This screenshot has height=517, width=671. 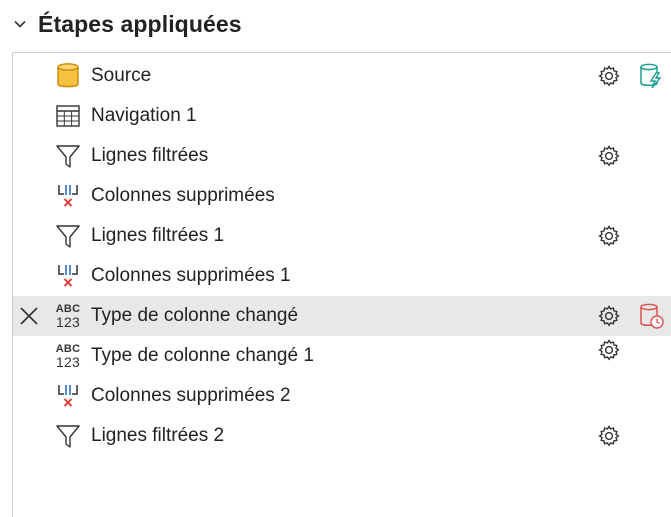 I want to click on step-row-colonnes-supprimees: Colonnes supprimées, so click(x=342, y=196).